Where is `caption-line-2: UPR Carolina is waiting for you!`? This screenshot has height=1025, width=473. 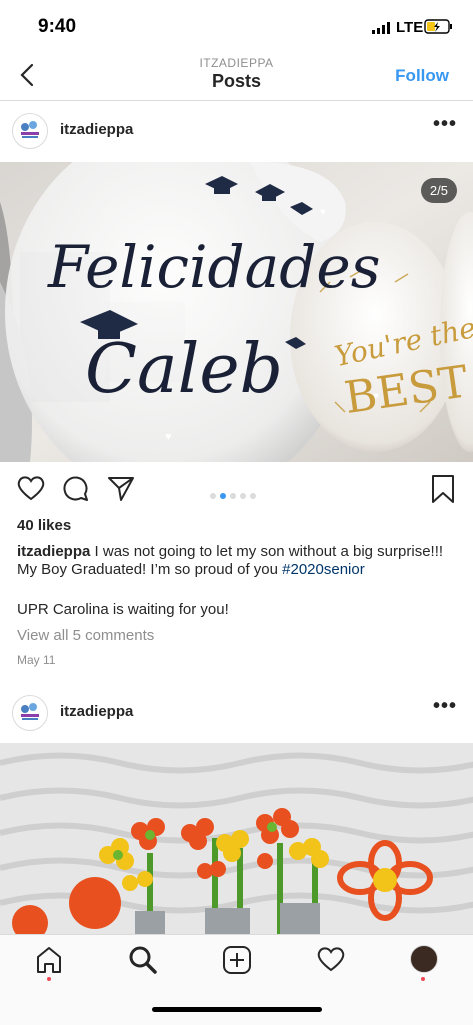 caption-line-2: UPR Carolina is waiting for you! is located at coordinates (123, 609).